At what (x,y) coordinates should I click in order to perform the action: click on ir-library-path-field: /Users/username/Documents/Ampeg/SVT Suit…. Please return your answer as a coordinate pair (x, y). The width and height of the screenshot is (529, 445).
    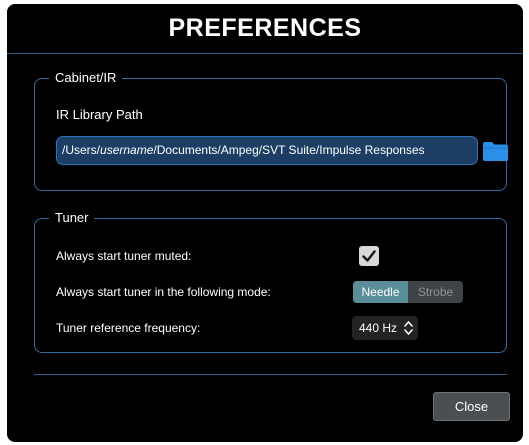
    Looking at the image, I should click on (267, 150).